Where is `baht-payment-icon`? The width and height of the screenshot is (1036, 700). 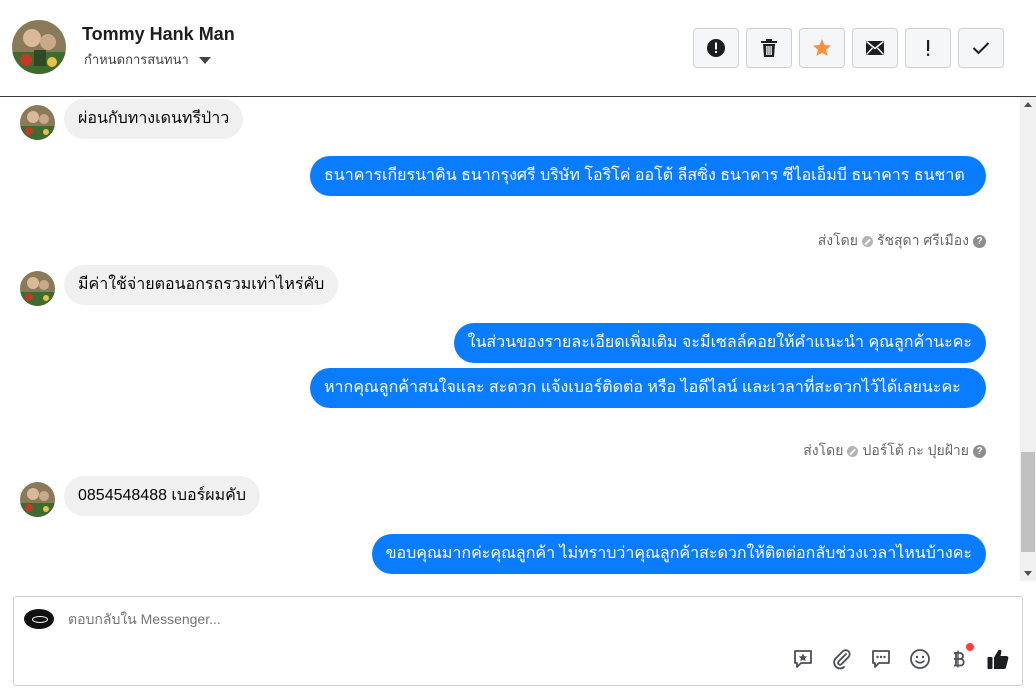 baht-payment-icon is located at coordinates (959, 659).